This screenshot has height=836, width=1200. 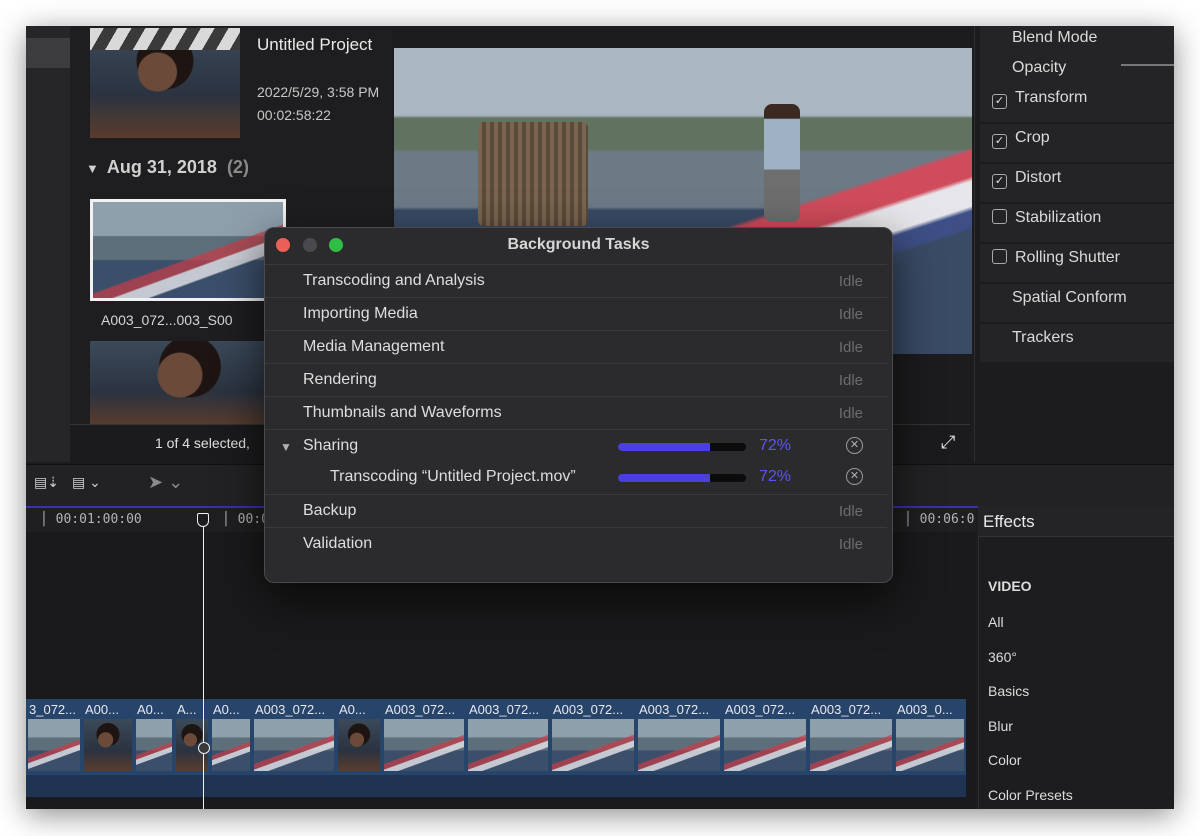 I want to click on playhead-handle, so click(x=203, y=520).